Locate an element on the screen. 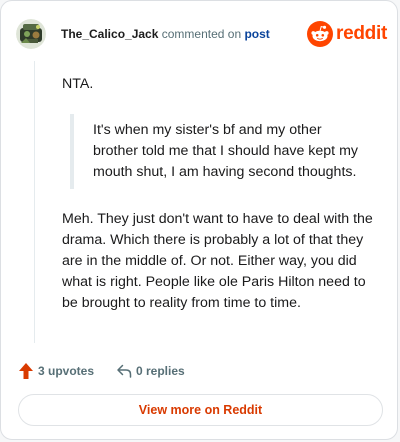 This screenshot has height=442, width=400. reply-count: 0 replies is located at coordinates (160, 371).